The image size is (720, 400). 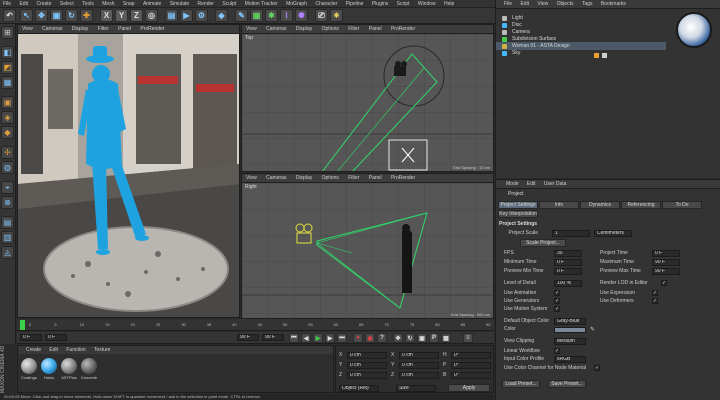 I want to click on menu-simulate: Simulate, so click(x=179, y=3).